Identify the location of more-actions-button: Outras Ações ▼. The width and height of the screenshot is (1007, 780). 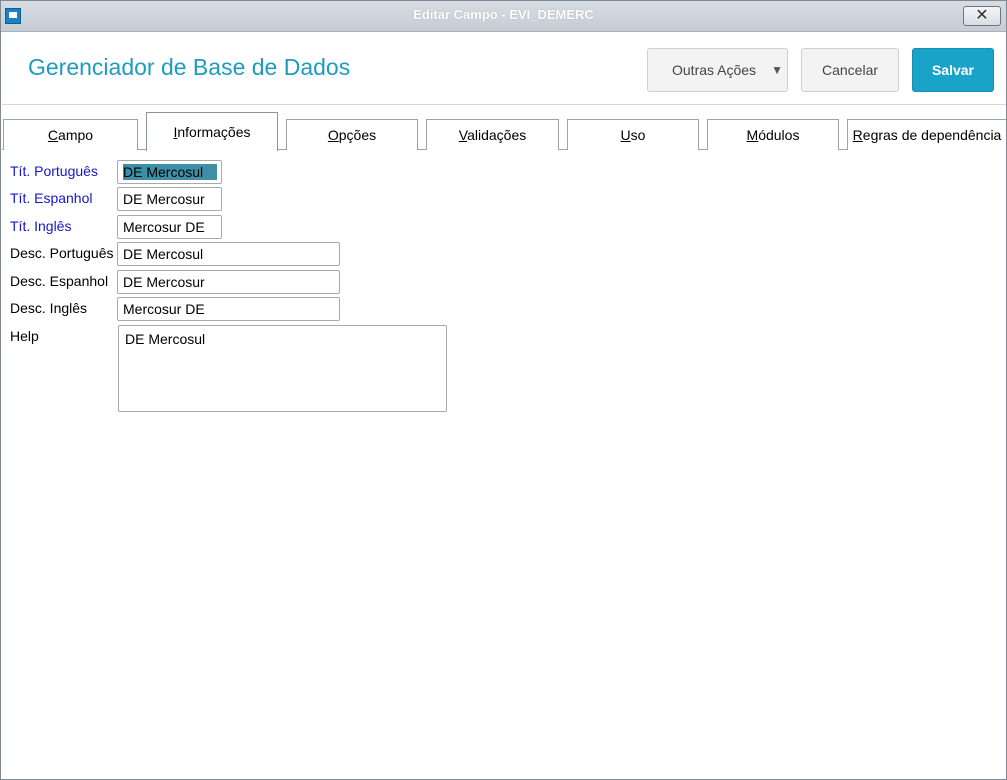
(717, 70).